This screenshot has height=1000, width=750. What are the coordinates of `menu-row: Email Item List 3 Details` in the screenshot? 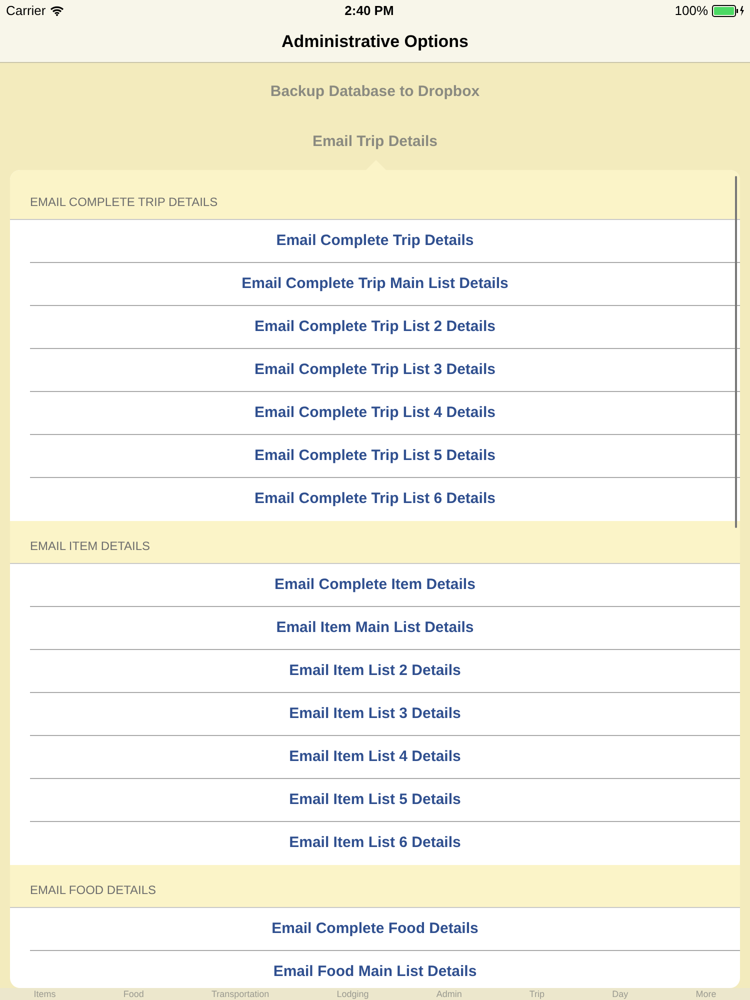 It's located at (385, 714).